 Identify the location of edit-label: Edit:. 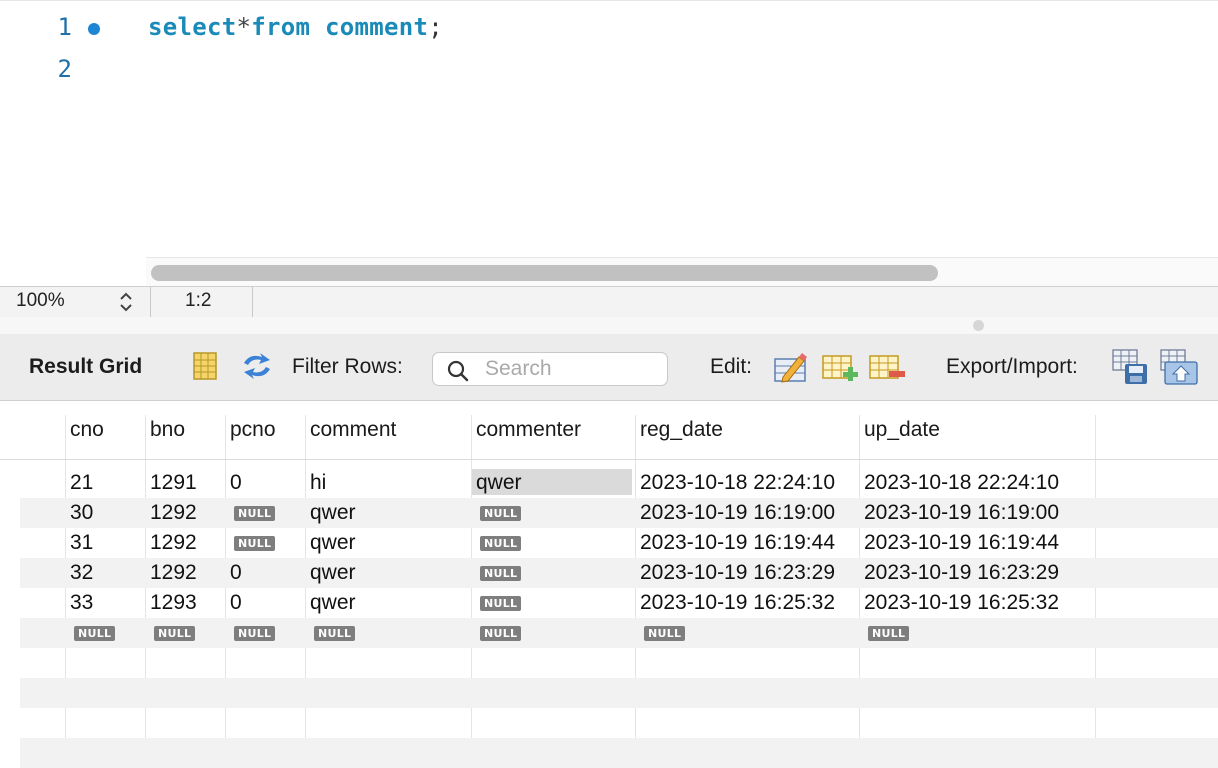
(731, 366).